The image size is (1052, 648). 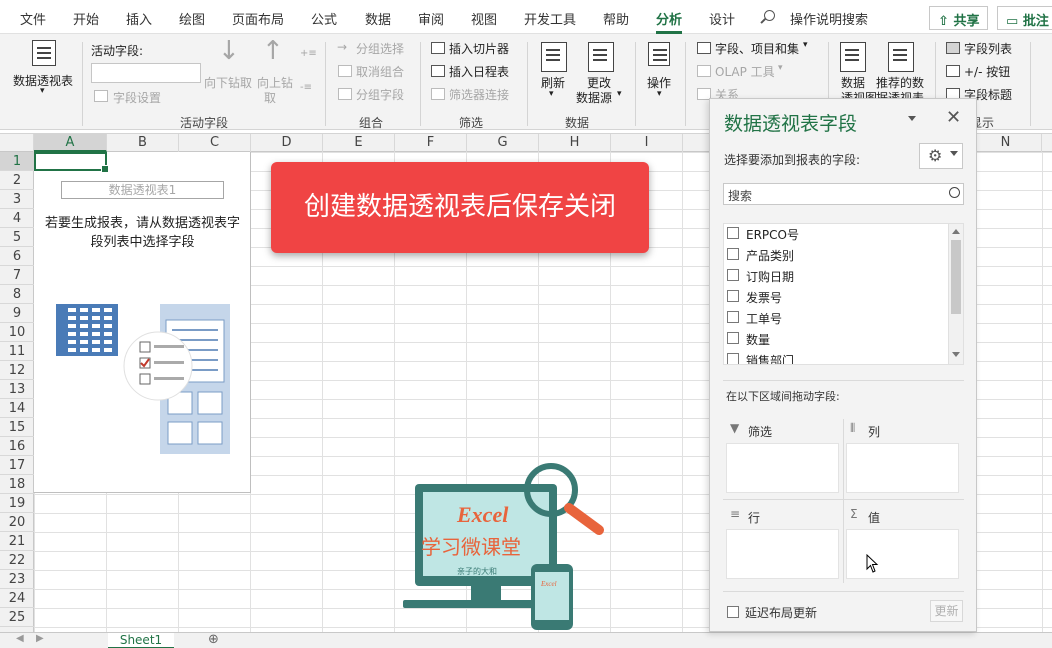 What do you see at coordinates (17, 560) in the screenshot?
I see `row-header: 22` at bounding box center [17, 560].